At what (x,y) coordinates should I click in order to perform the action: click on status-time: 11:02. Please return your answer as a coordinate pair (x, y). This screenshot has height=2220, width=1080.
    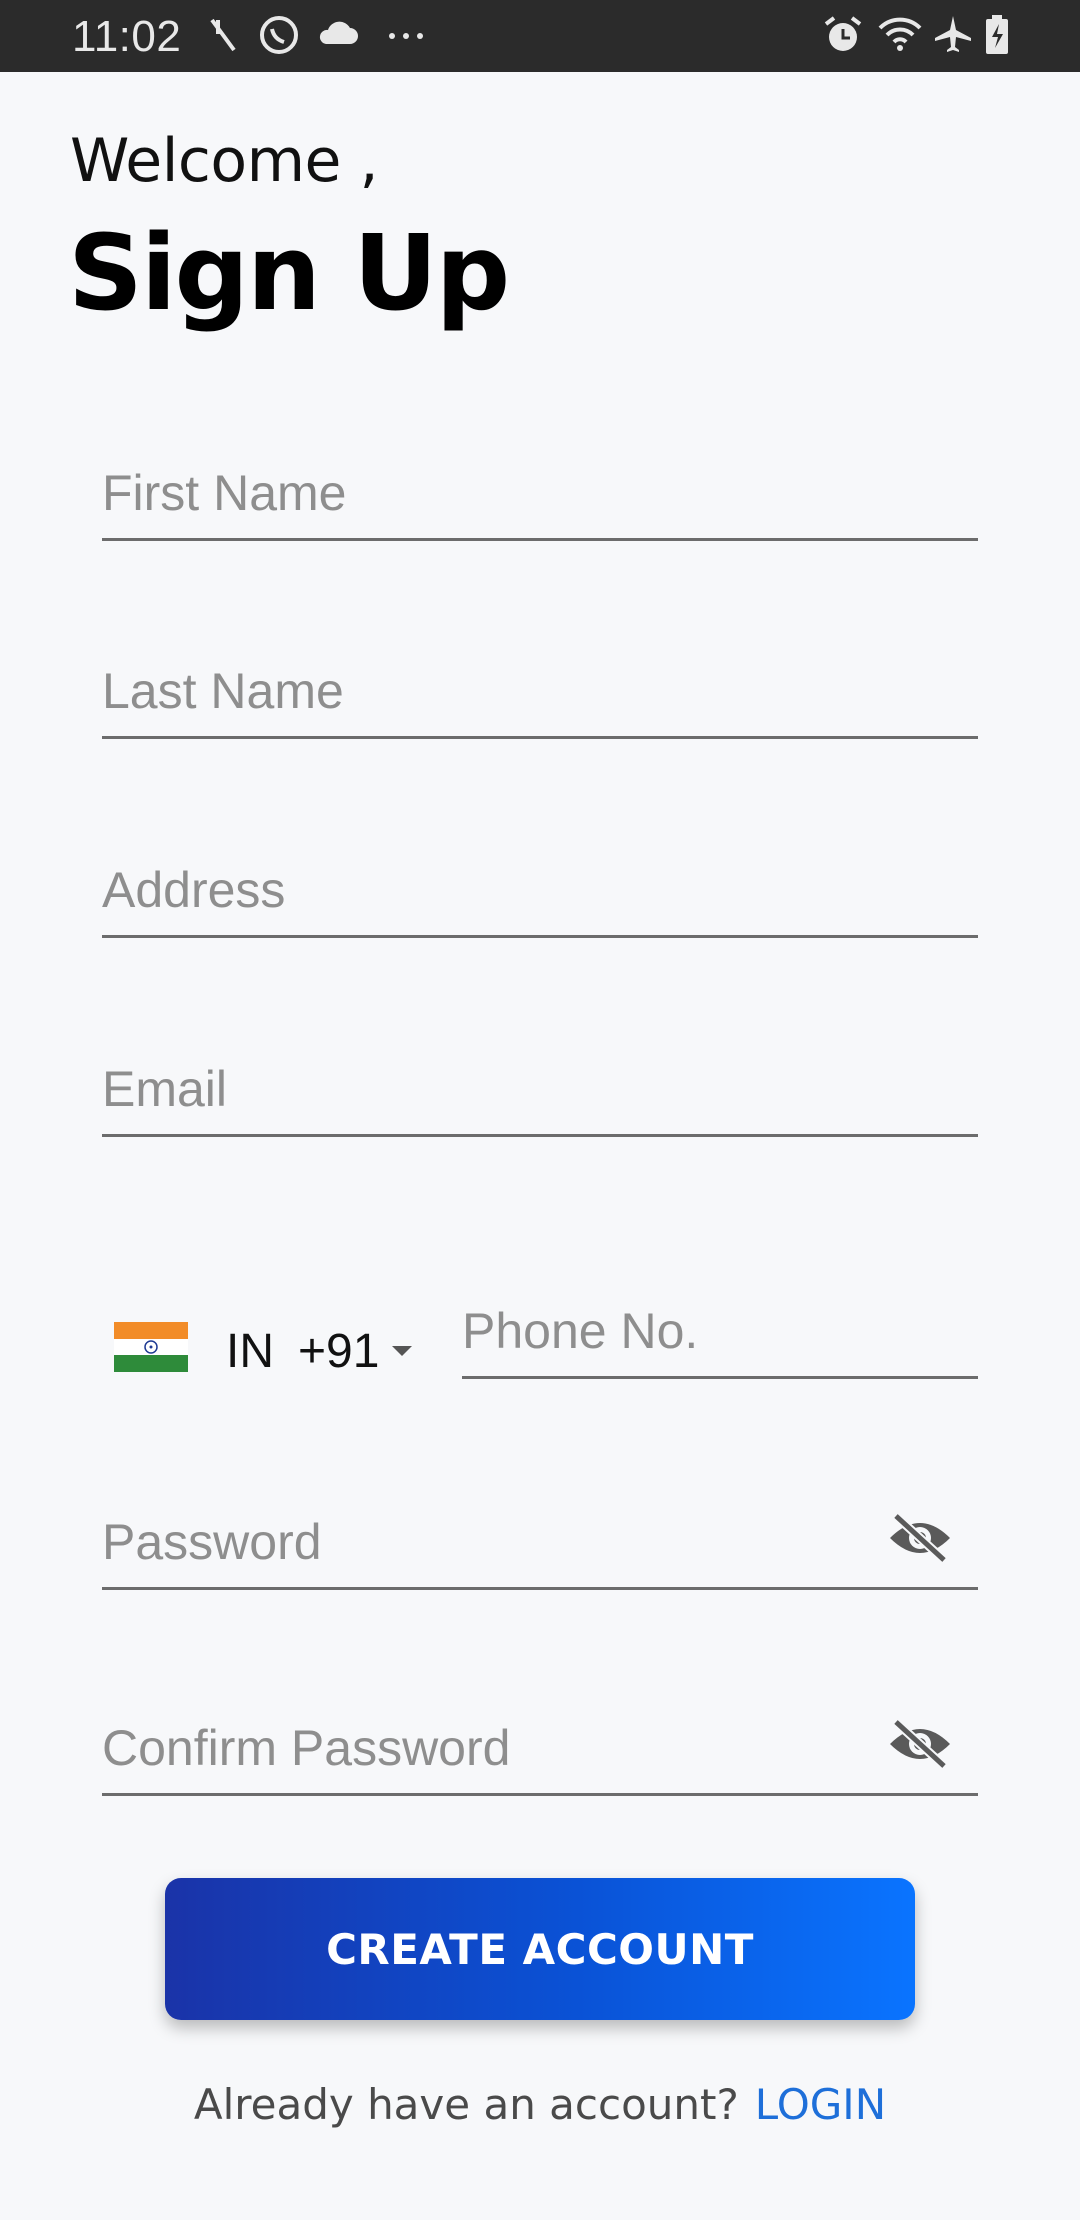
    Looking at the image, I should click on (127, 36).